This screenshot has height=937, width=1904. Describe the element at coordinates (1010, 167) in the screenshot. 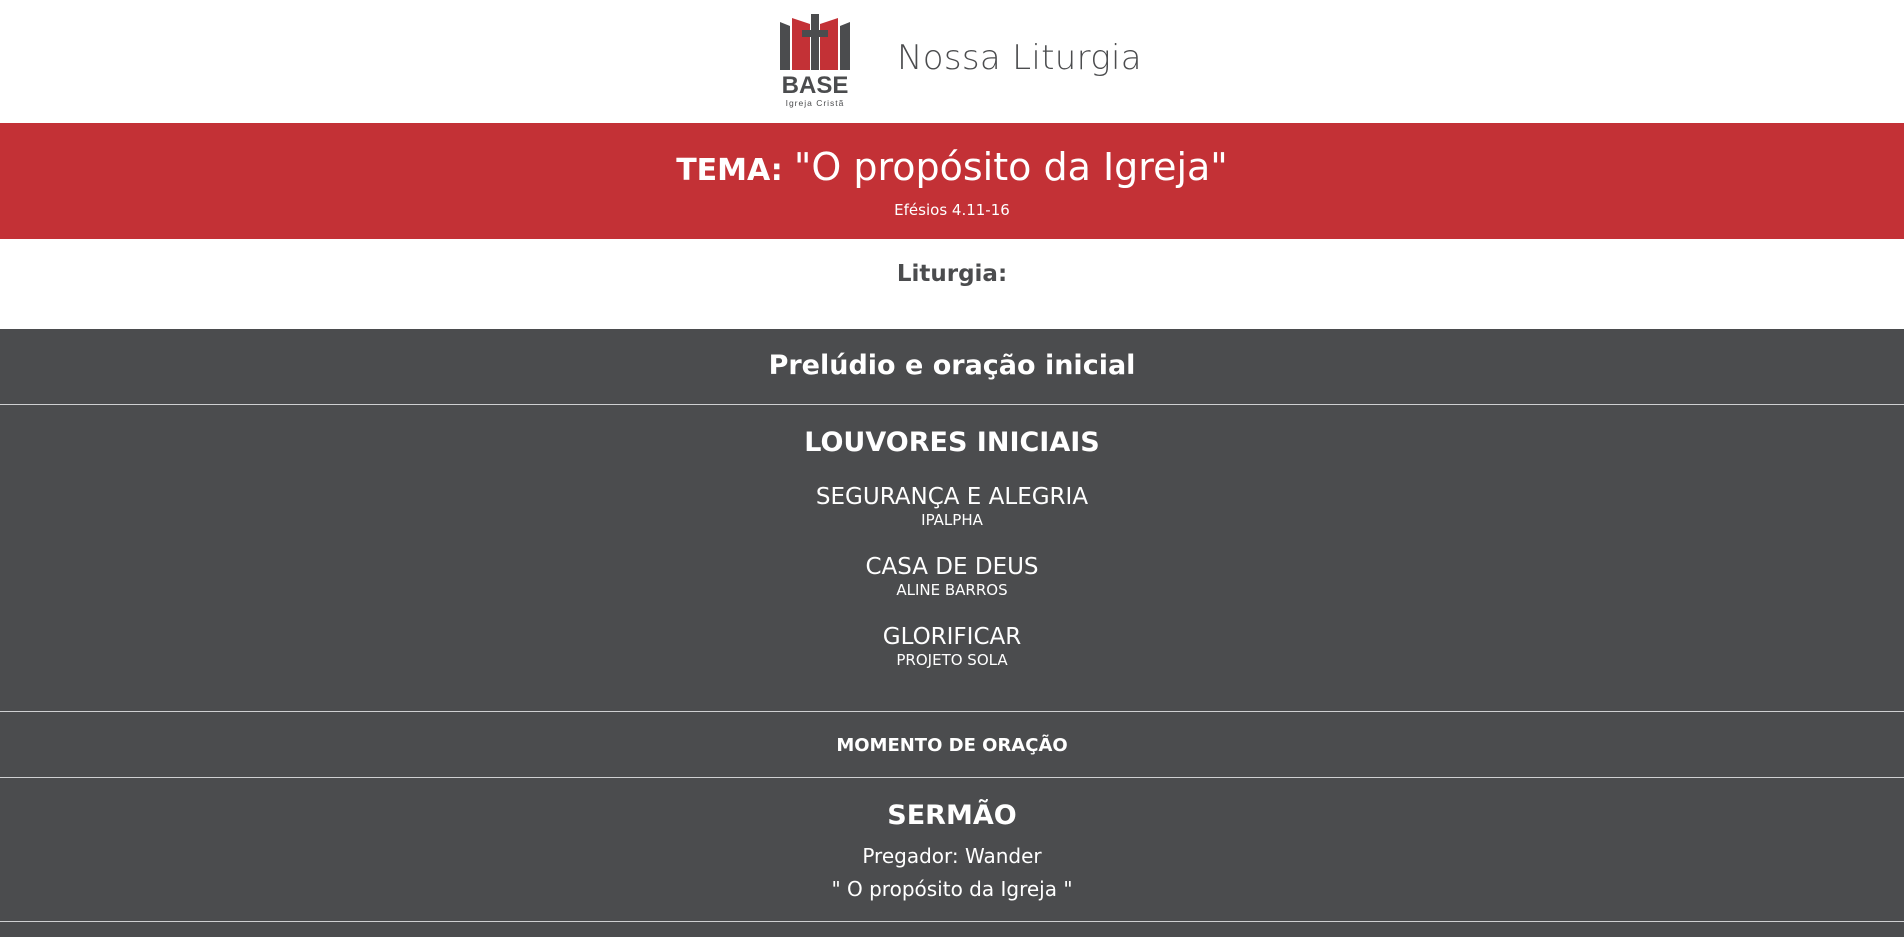

I see `theme-title: "O propósito da Igreja"` at that location.